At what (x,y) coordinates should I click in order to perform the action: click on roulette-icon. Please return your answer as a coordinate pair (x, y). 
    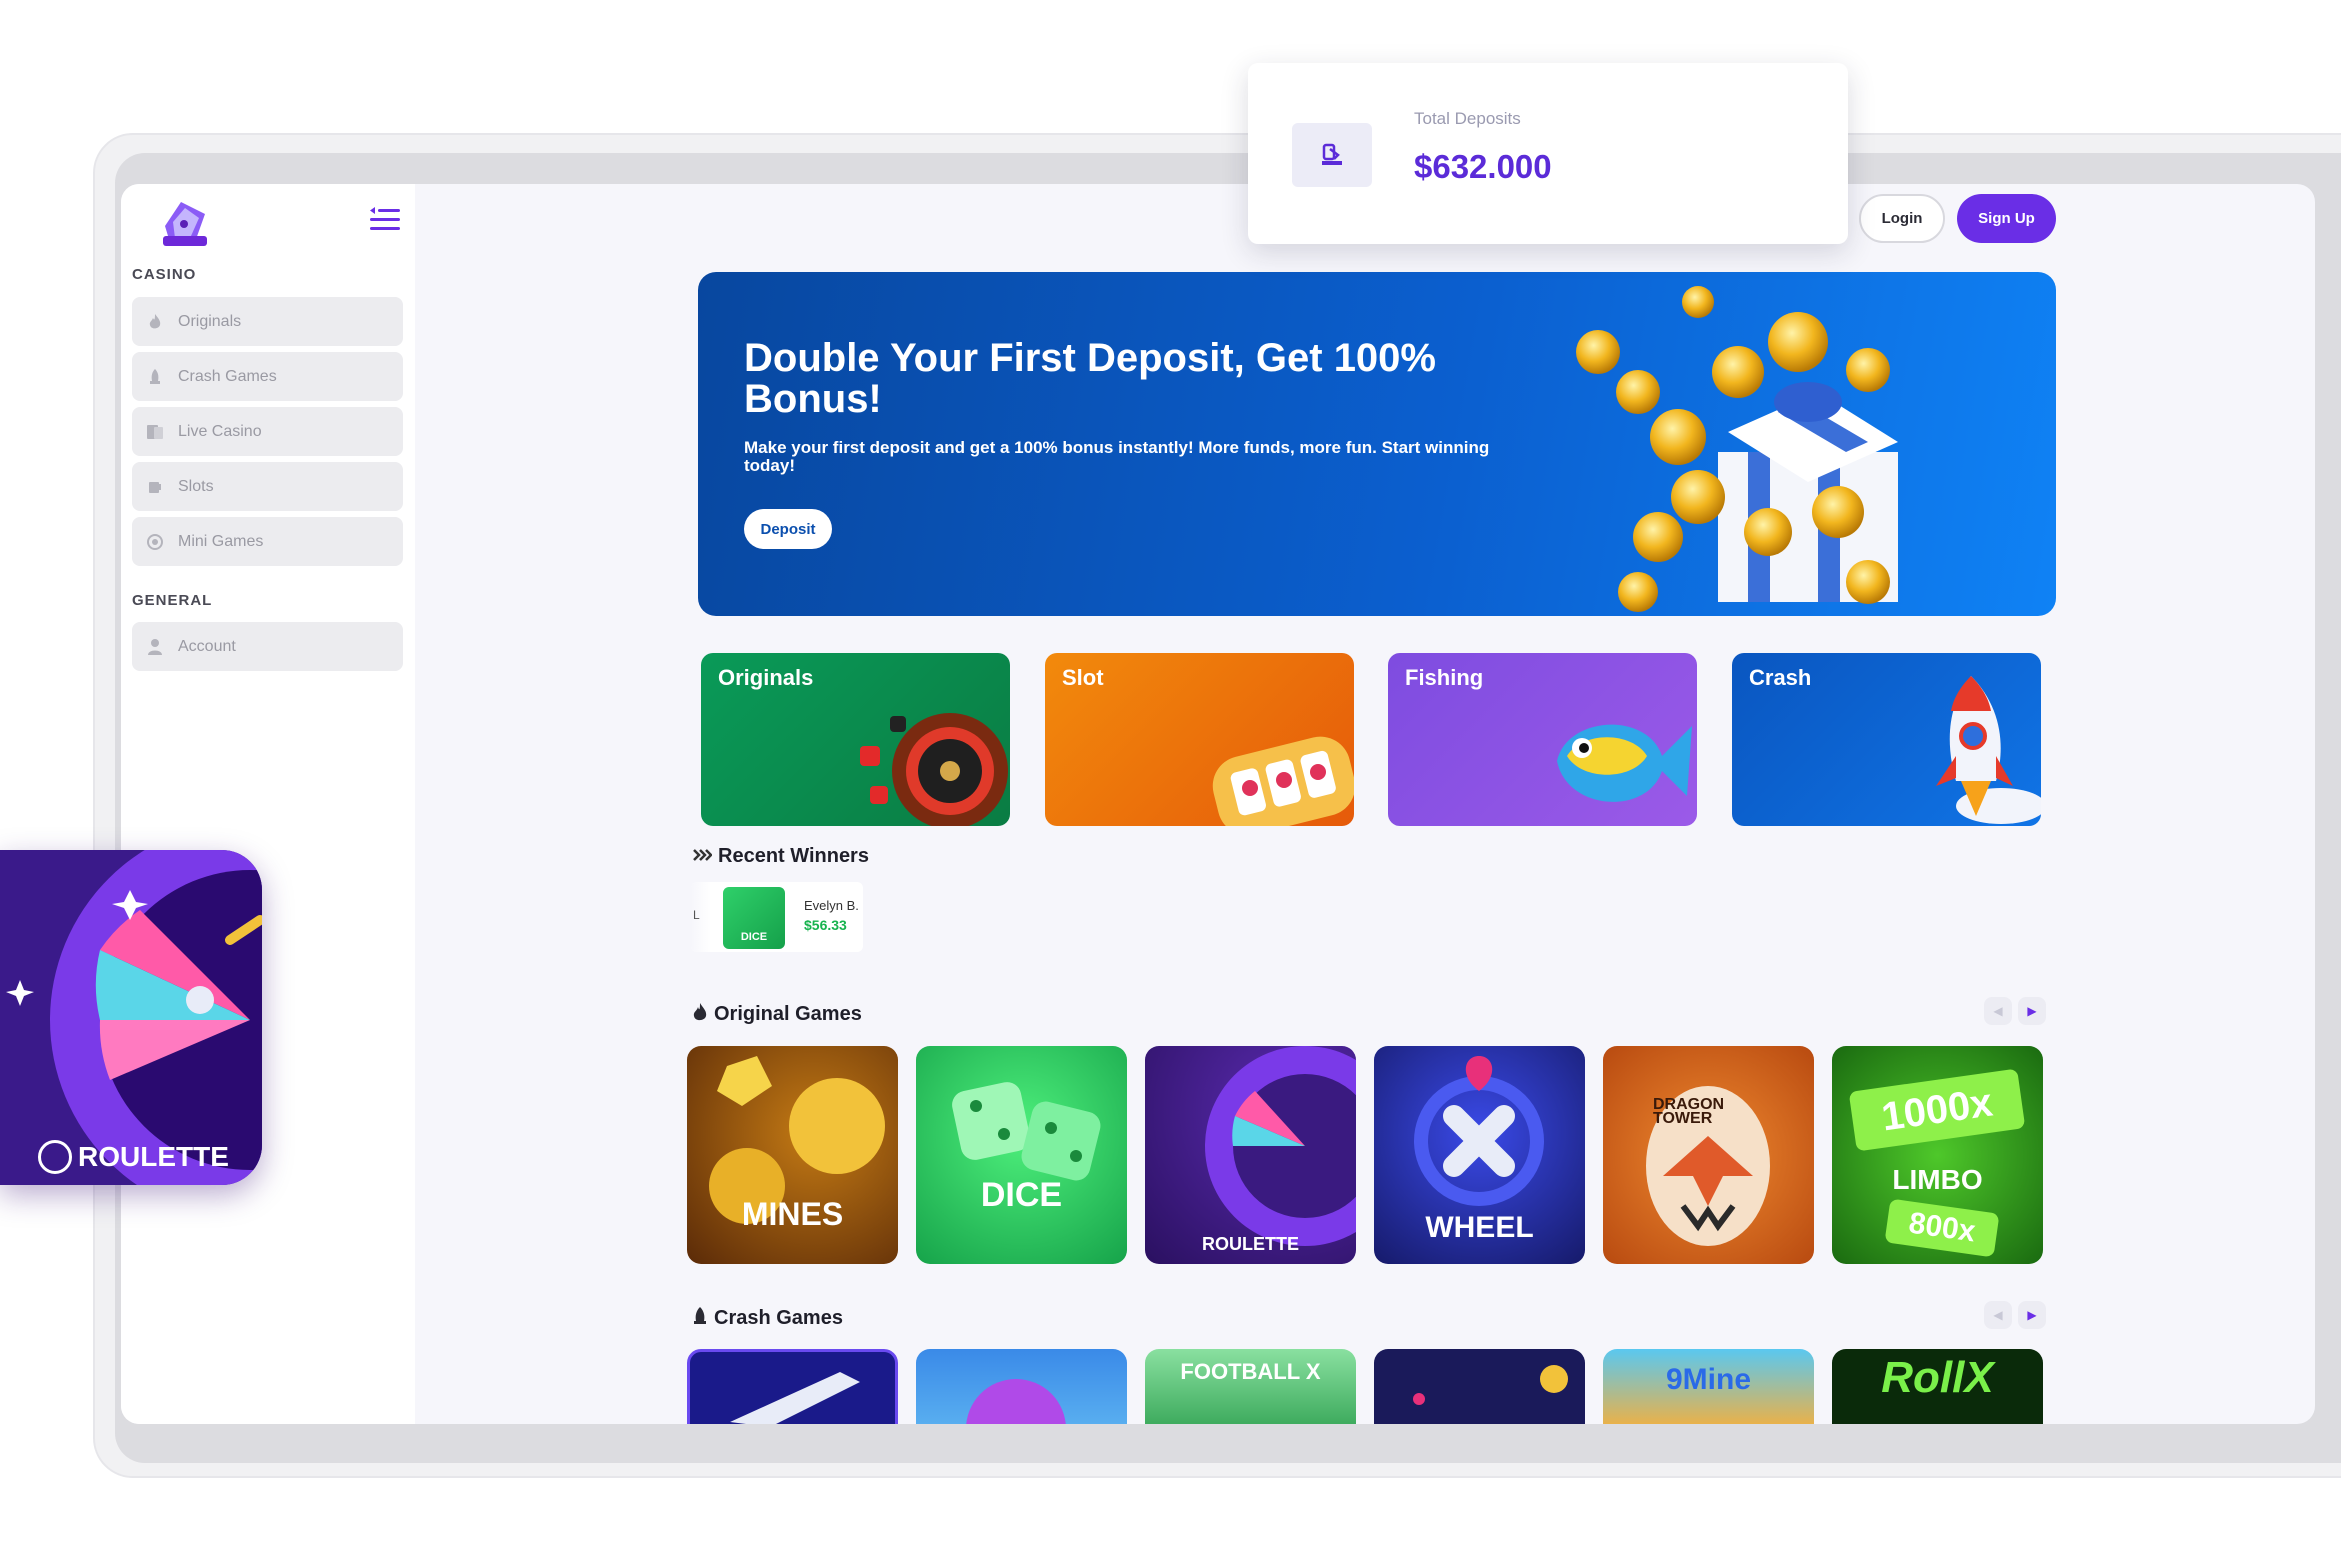
    Looking at the image, I should click on (934, 769).